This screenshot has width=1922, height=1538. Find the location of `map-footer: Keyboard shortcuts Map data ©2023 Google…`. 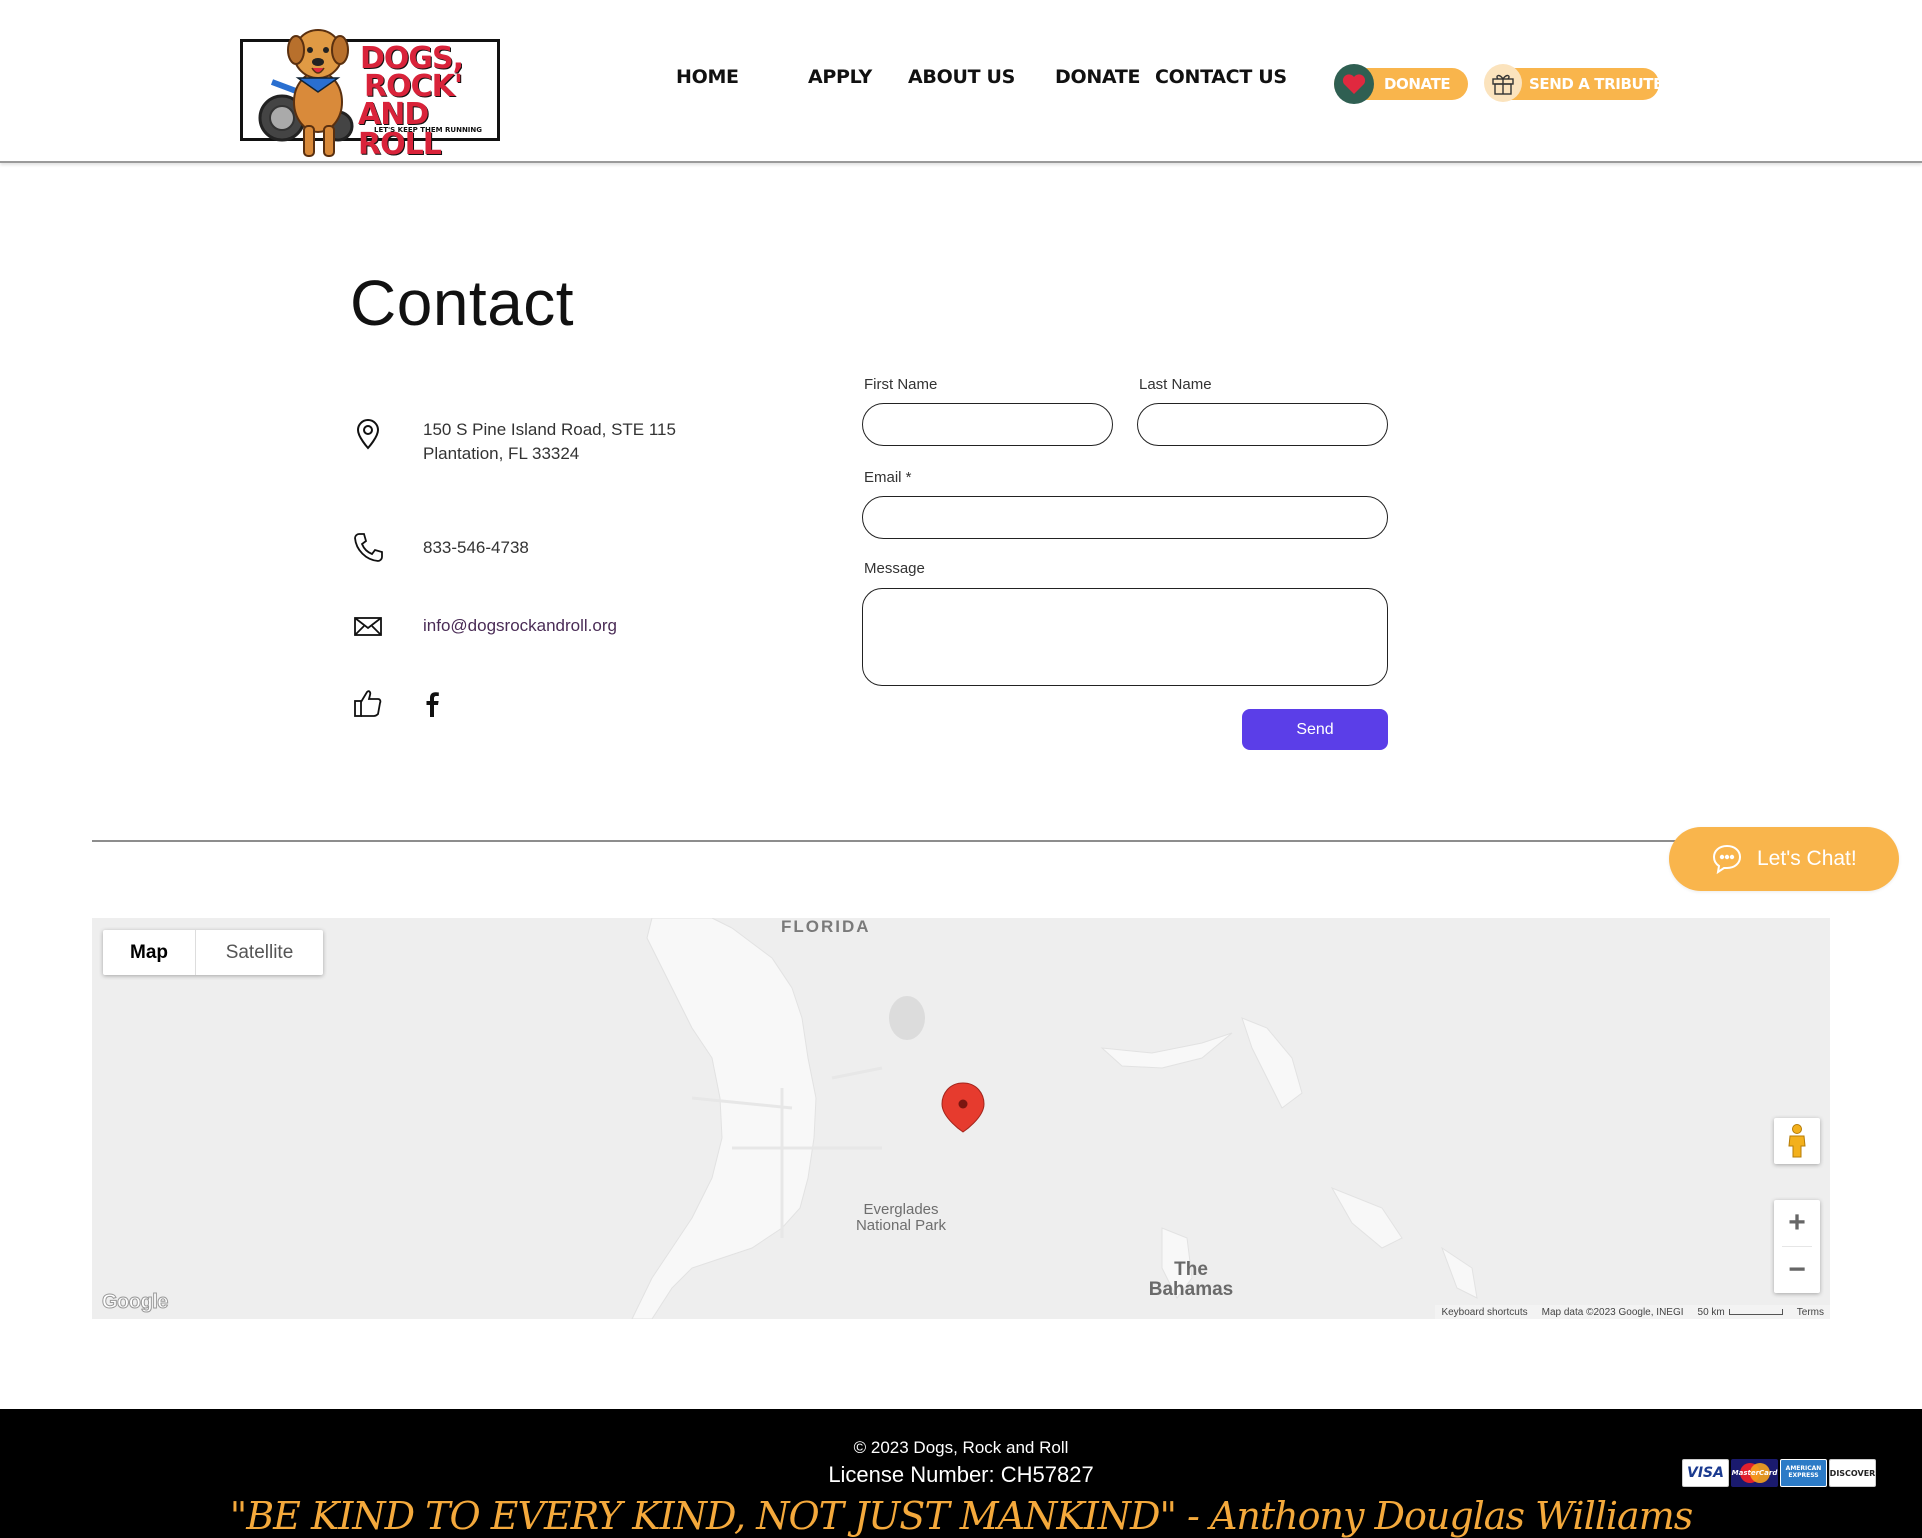

map-footer: Keyboard shortcuts Map data ©2023 Google… is located at coordinates (1632, 1312).